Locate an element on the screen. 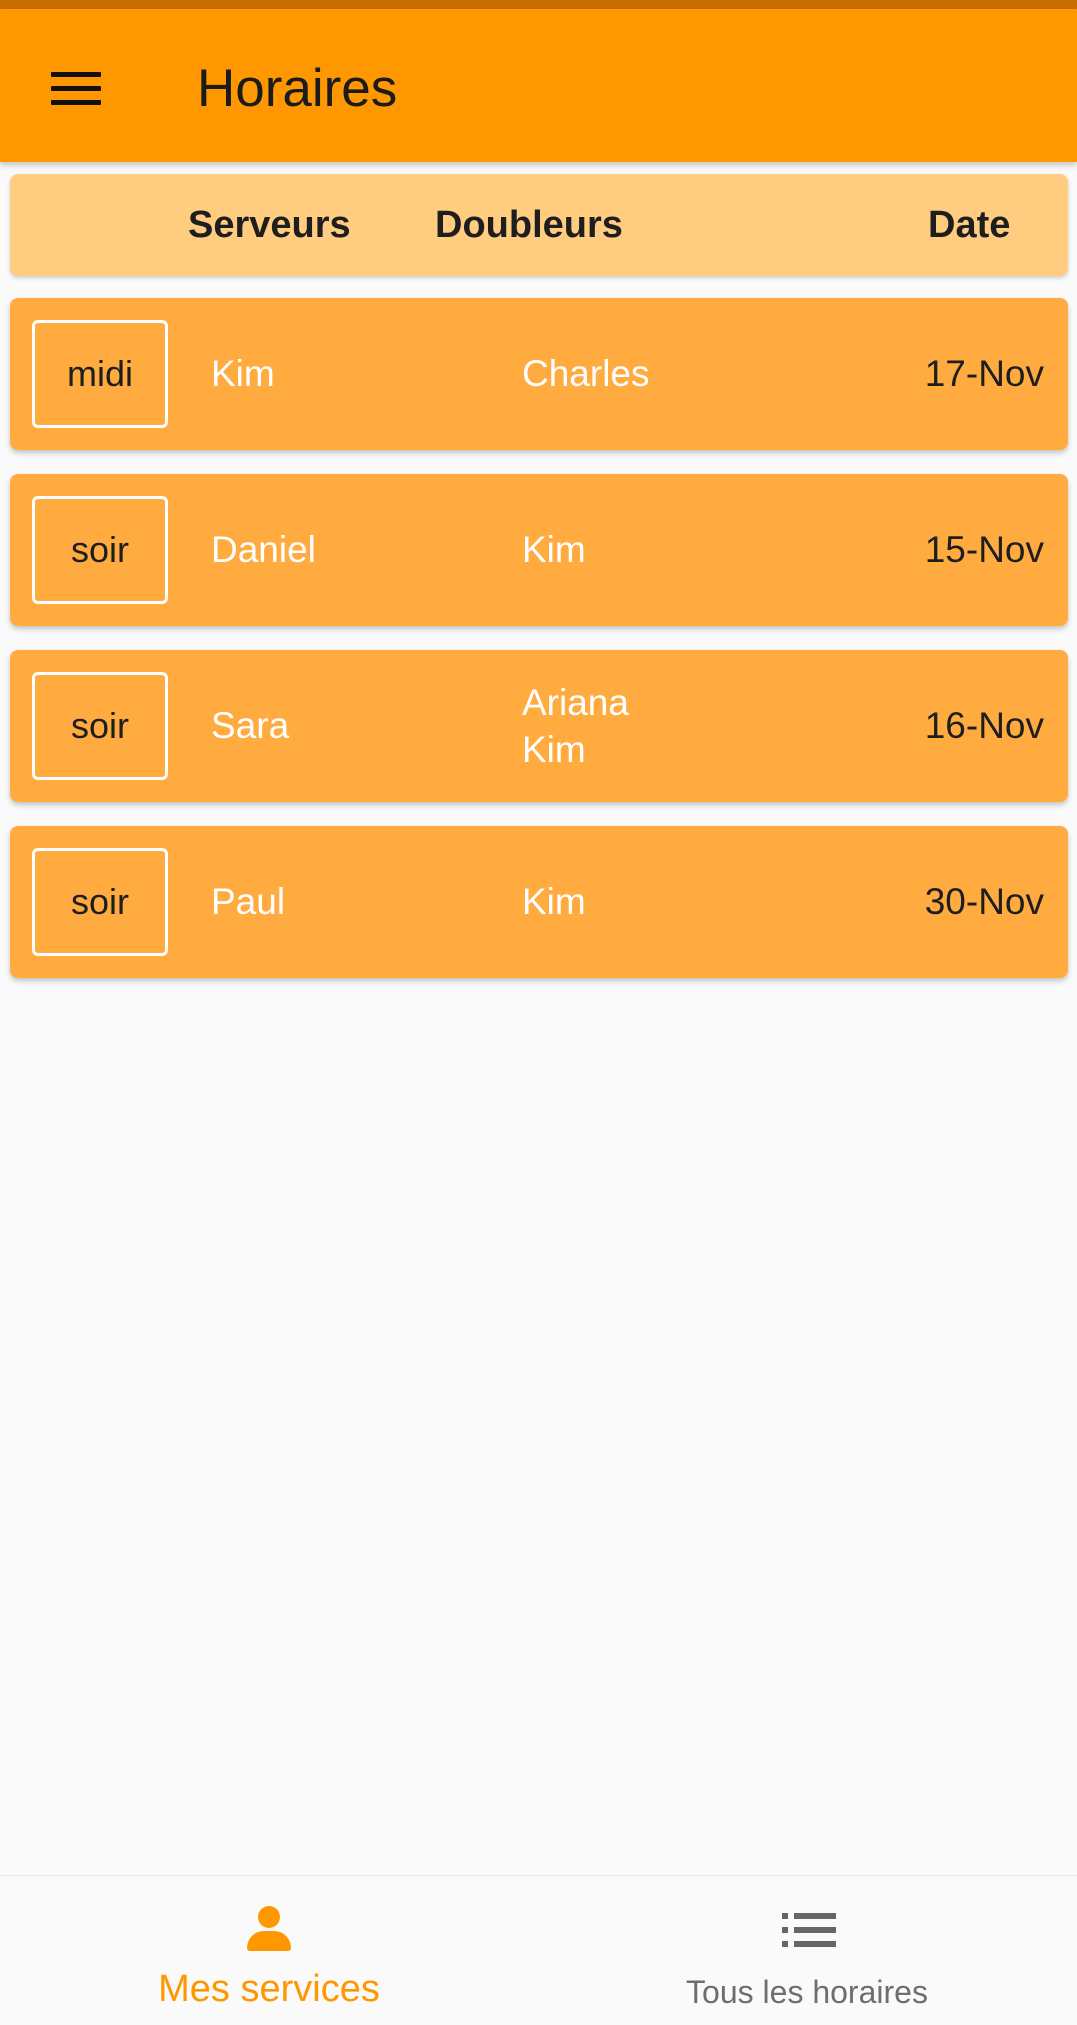  schedule-row: soir Daniel Kim 15-Nov is located at coordinates (539, 550).